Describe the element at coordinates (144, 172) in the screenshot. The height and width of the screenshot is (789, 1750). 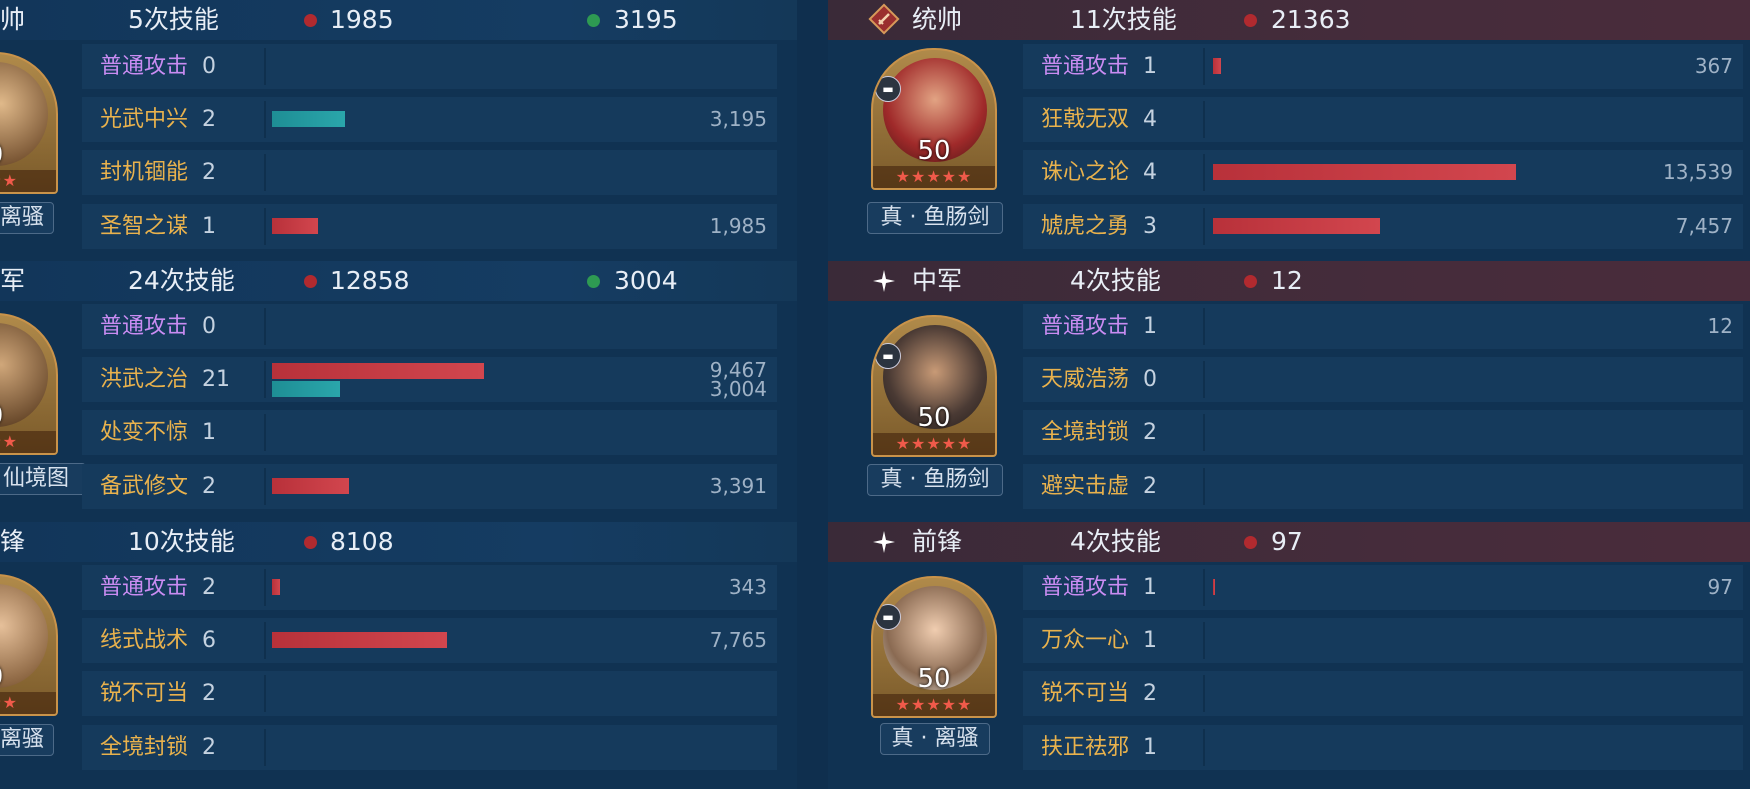
I see `skill-name: 封机锢能` at that location.